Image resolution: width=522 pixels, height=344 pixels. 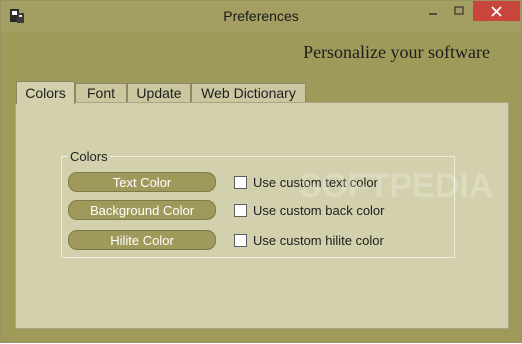 What do you see at coordinates (396, 52) in the screenshot?
I see `headline: Personalize your software` at bounding box center [396, 52].